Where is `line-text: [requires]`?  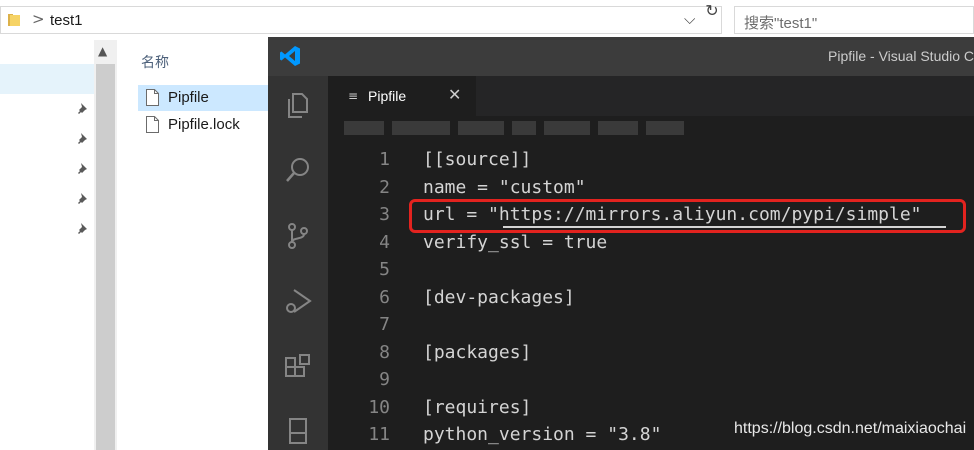
line-text: [requires] is located at coordinates (477, 407).